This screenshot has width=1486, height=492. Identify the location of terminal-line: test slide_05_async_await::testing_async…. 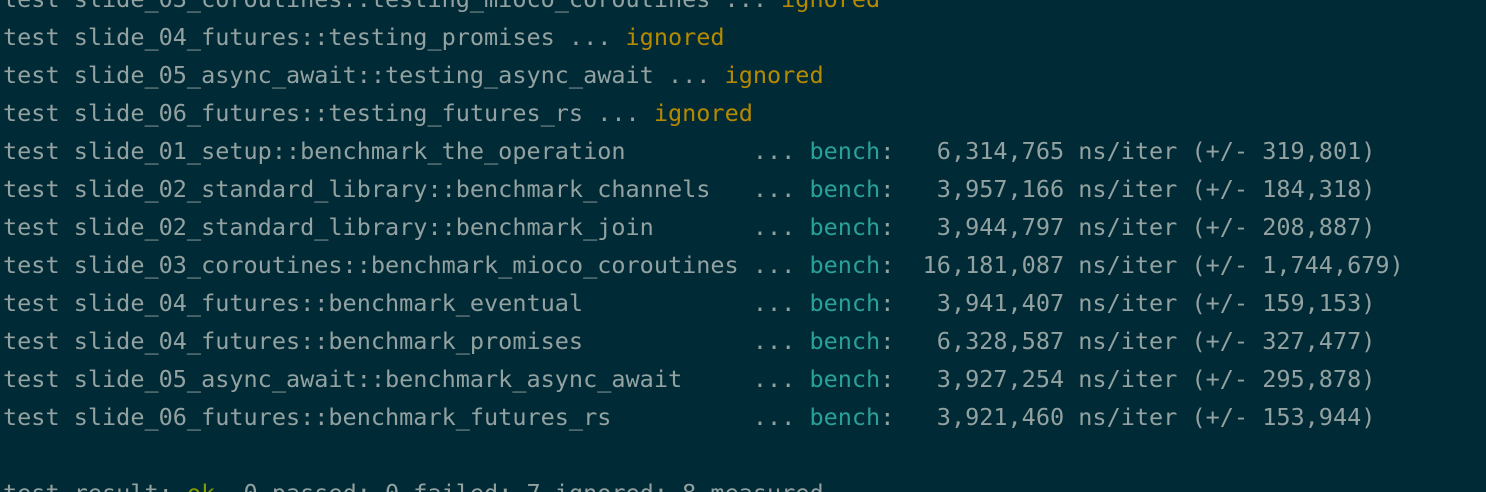
(703, 75).